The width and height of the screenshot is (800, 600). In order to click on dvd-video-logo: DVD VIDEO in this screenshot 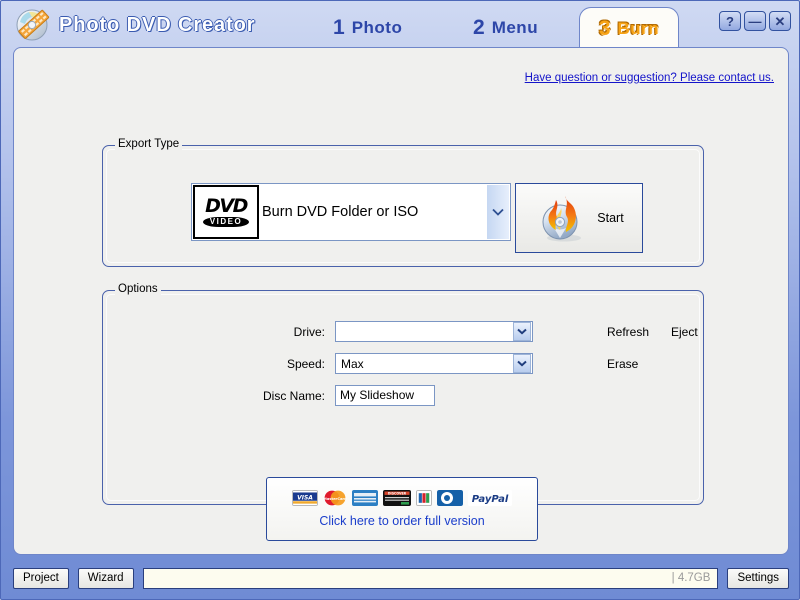, I will do `click(226, 212)`.